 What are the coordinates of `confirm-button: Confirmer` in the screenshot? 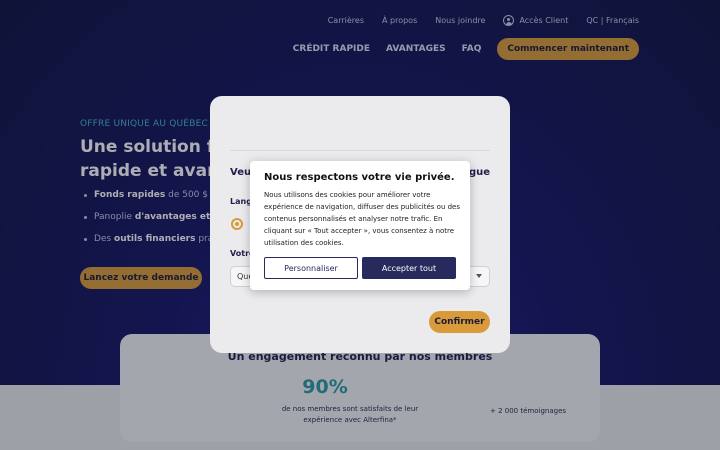 It's located at (459, 322).